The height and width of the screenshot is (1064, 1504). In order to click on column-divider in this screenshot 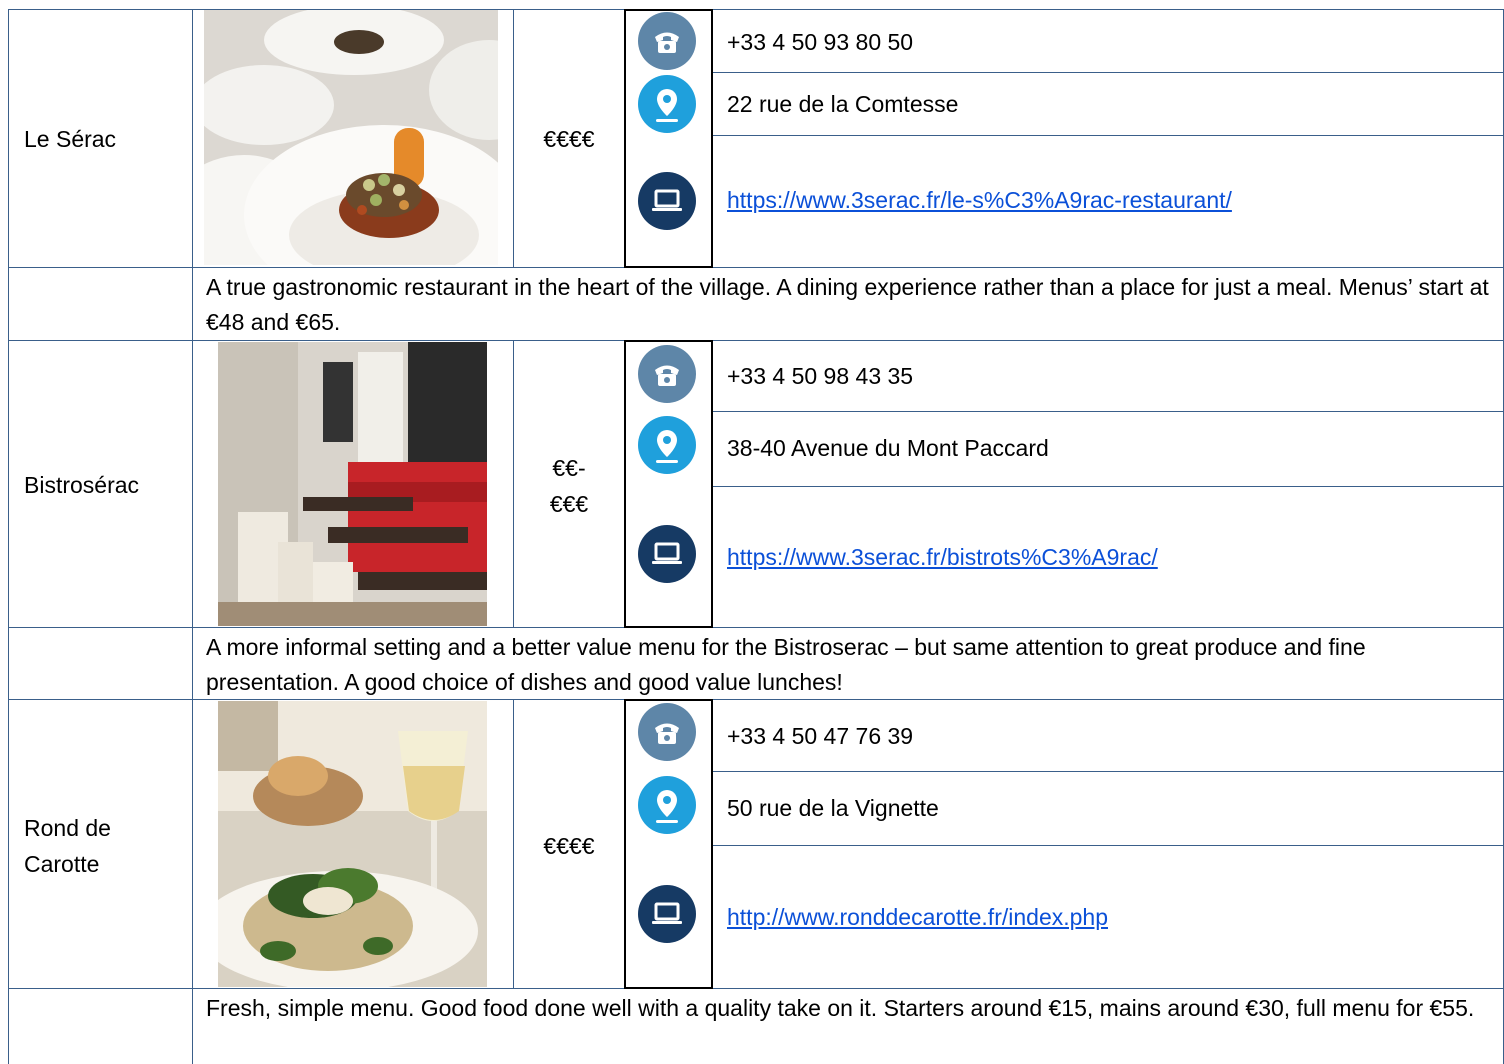, I will do `click(192, 536)`.